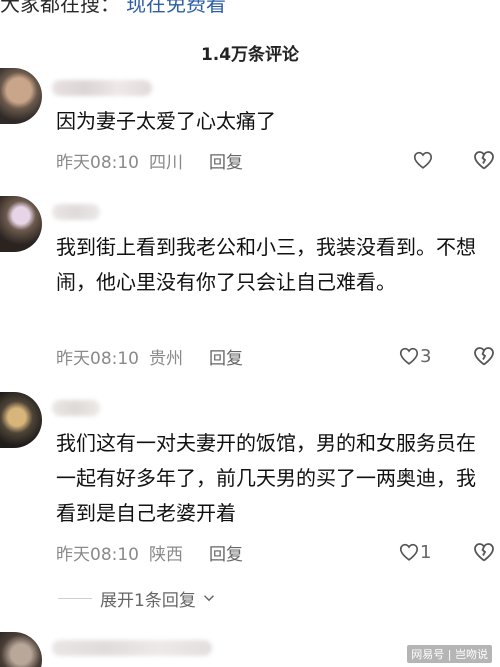 This screenshot has width=500, height=667. Describe the element at coordinates (208, 598) in the screenshot. I see `chevron-down-icon` at that location.